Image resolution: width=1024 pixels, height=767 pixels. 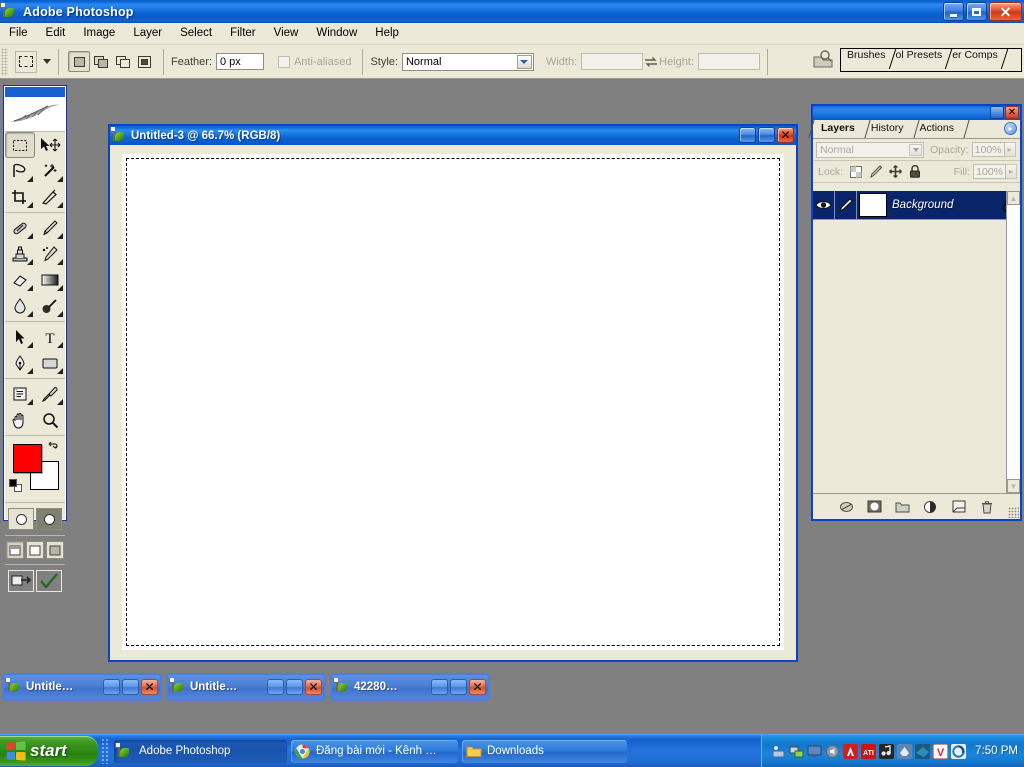 What do you see at coordinates (20, 363) in the screenshot?
I see `pen-tool` at bounding box center [20, 363].